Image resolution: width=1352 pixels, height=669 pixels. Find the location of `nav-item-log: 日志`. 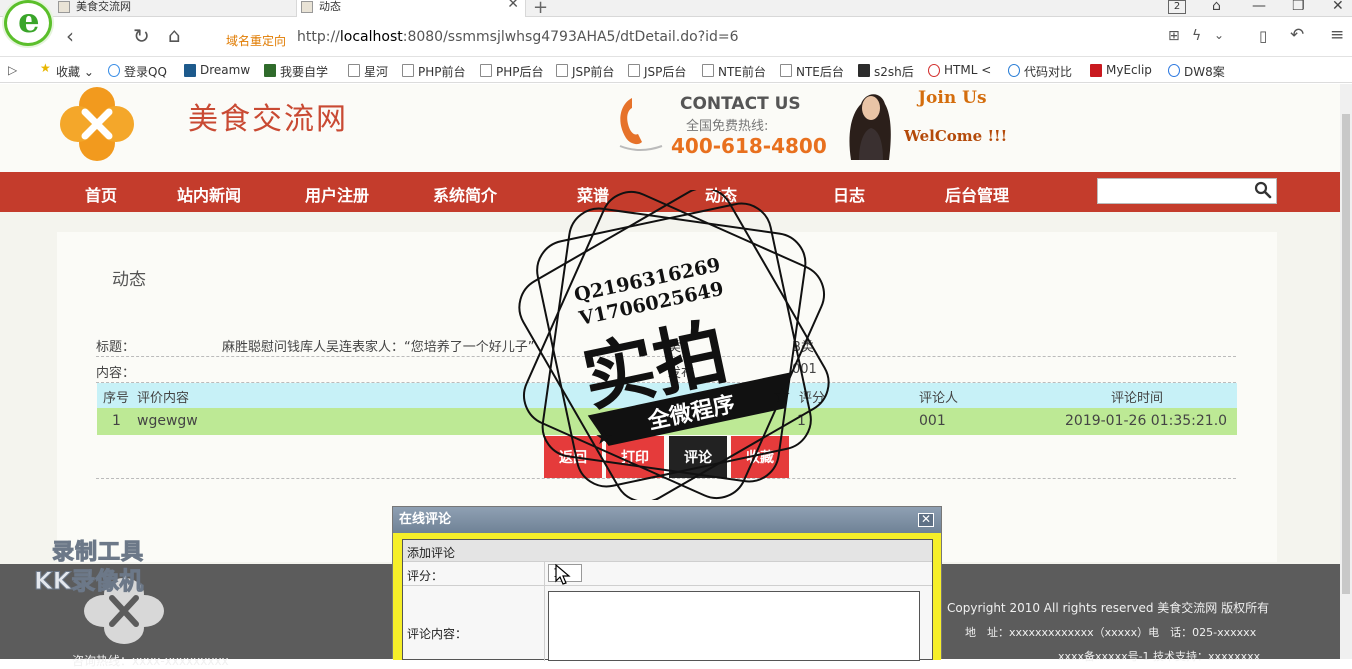

nav-item-log: 日志 is located at coordinates (849, 194).